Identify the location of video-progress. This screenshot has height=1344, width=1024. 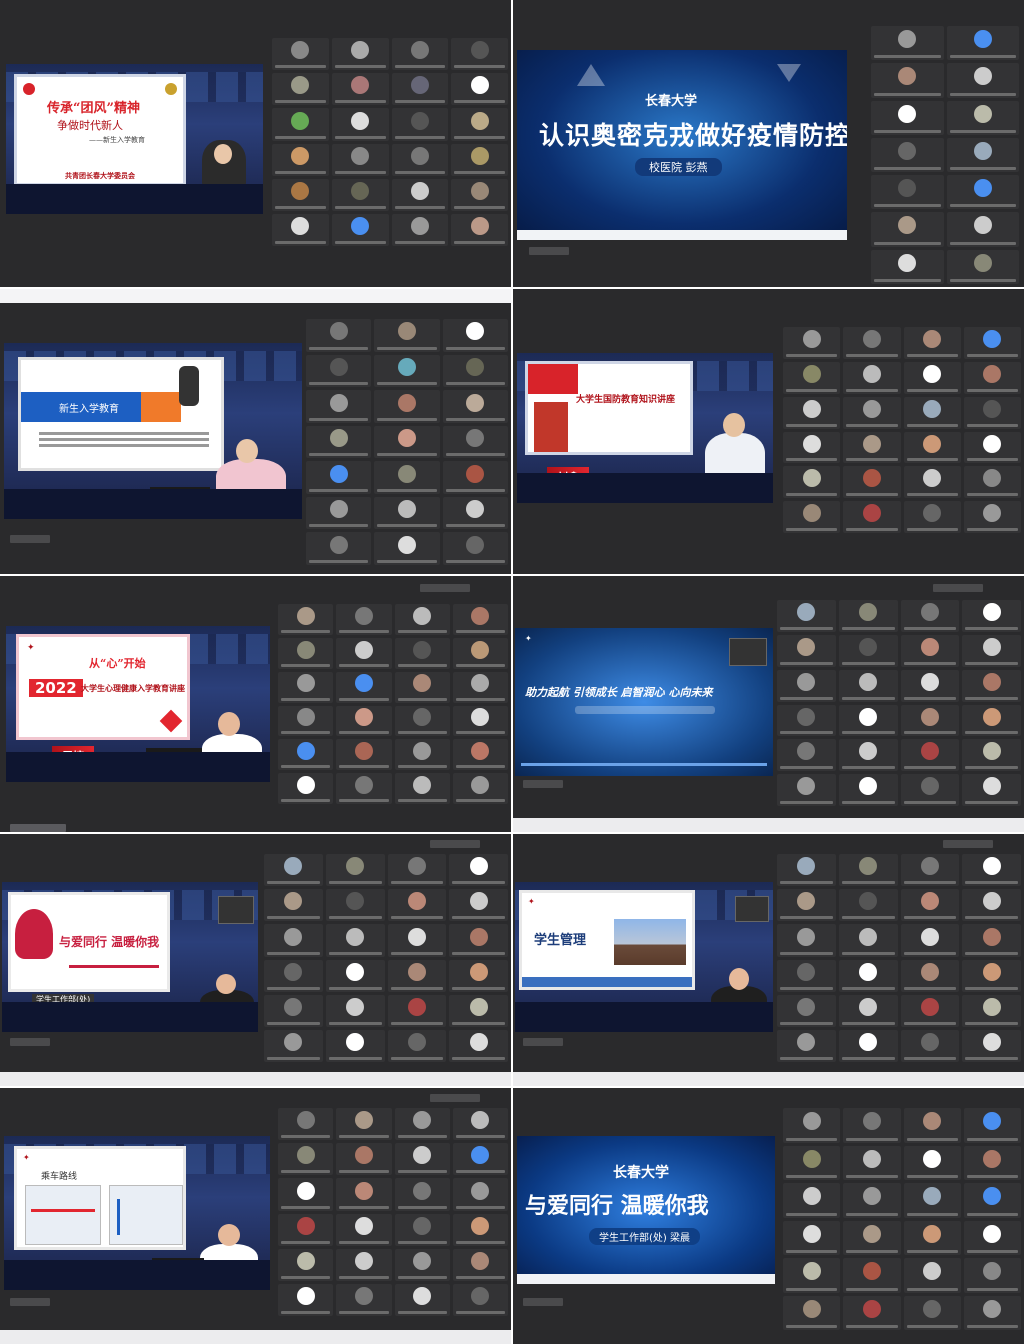
(644, 764).